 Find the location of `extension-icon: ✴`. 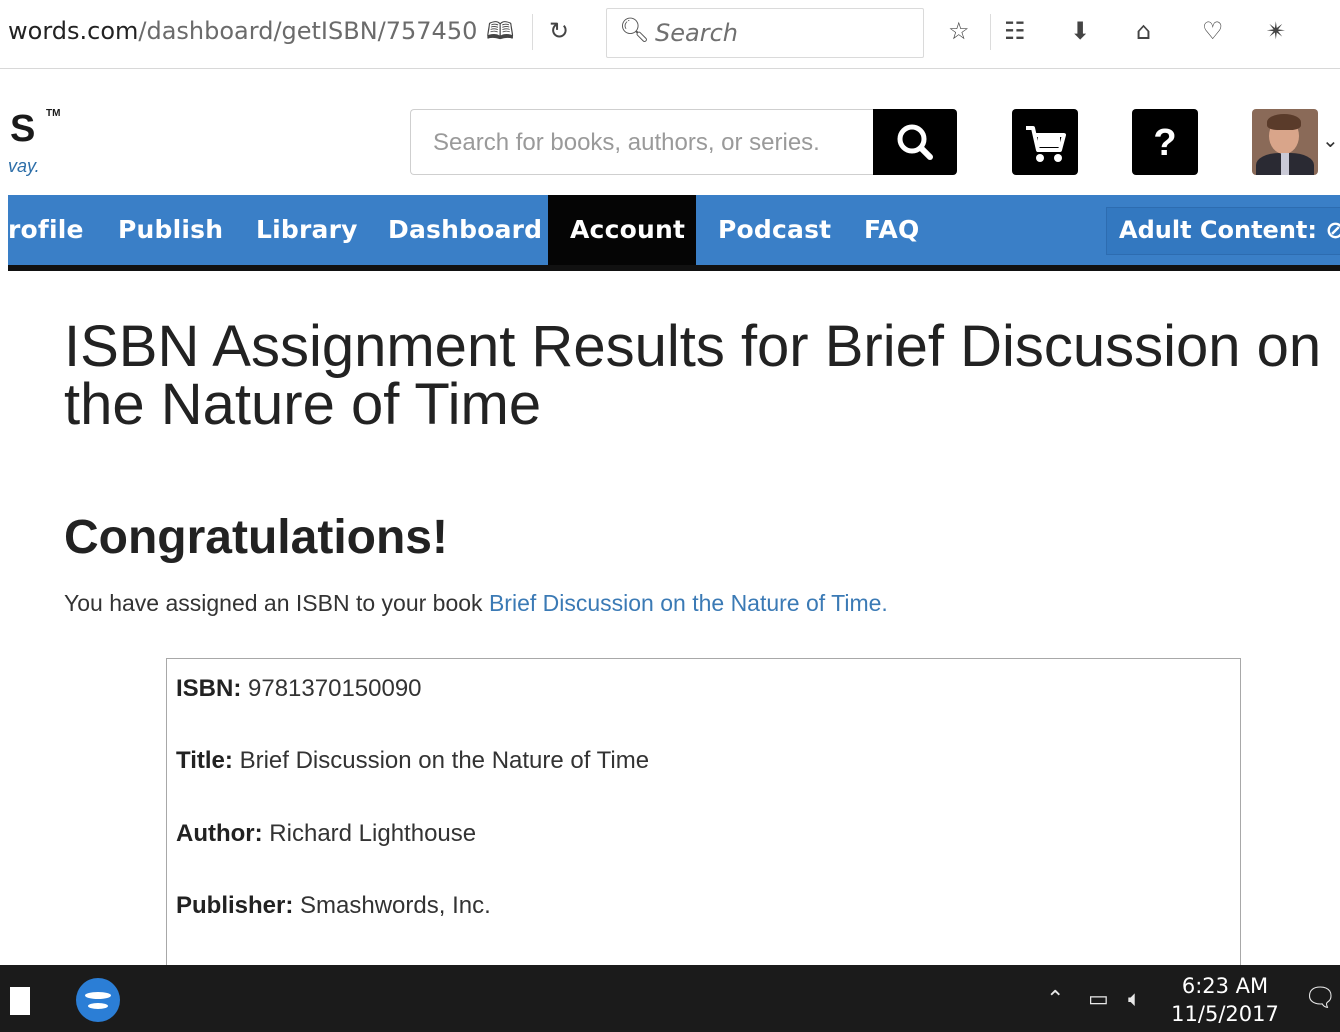

extension-icon: ✴ is located at coordinates (1276, 31).